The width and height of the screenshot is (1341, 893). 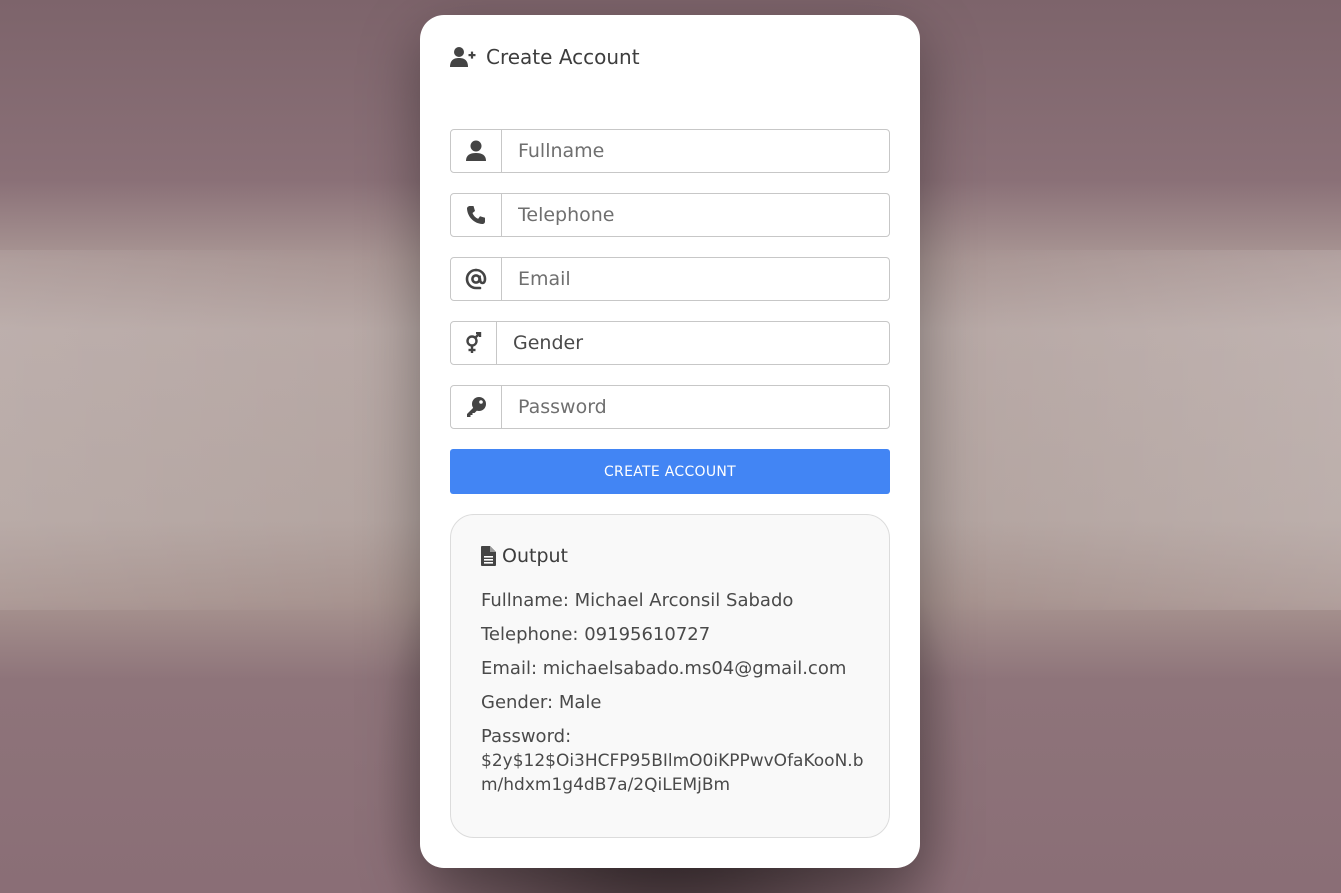 I want to click on output-email: Email: michaelsabado.ms04@gmail.com, so click(x=673, y=669).